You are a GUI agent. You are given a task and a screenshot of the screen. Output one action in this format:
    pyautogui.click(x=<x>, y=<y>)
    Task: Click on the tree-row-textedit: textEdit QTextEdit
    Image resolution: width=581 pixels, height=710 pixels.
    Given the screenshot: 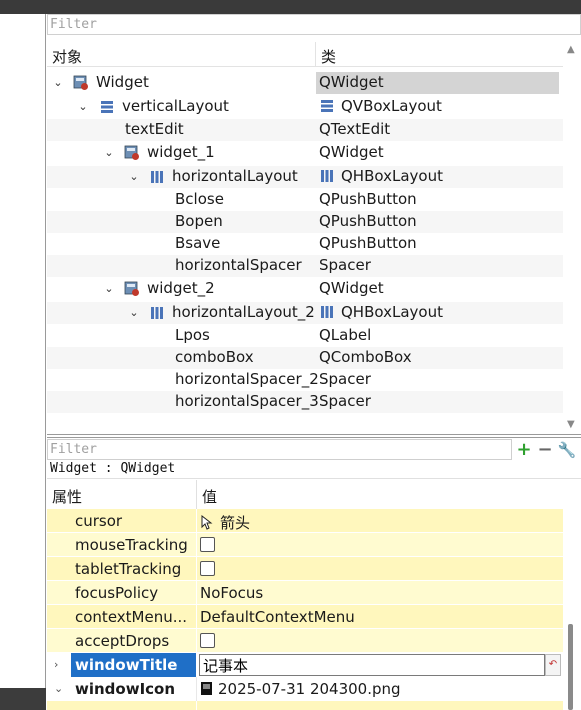 What is the action you would take?
    pyautogui.click(x=305, y=130)
    